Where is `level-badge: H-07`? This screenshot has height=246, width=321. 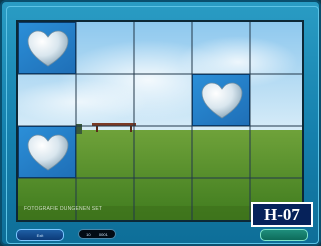 level-badge: H-07 is located at coordinates (282, 214).